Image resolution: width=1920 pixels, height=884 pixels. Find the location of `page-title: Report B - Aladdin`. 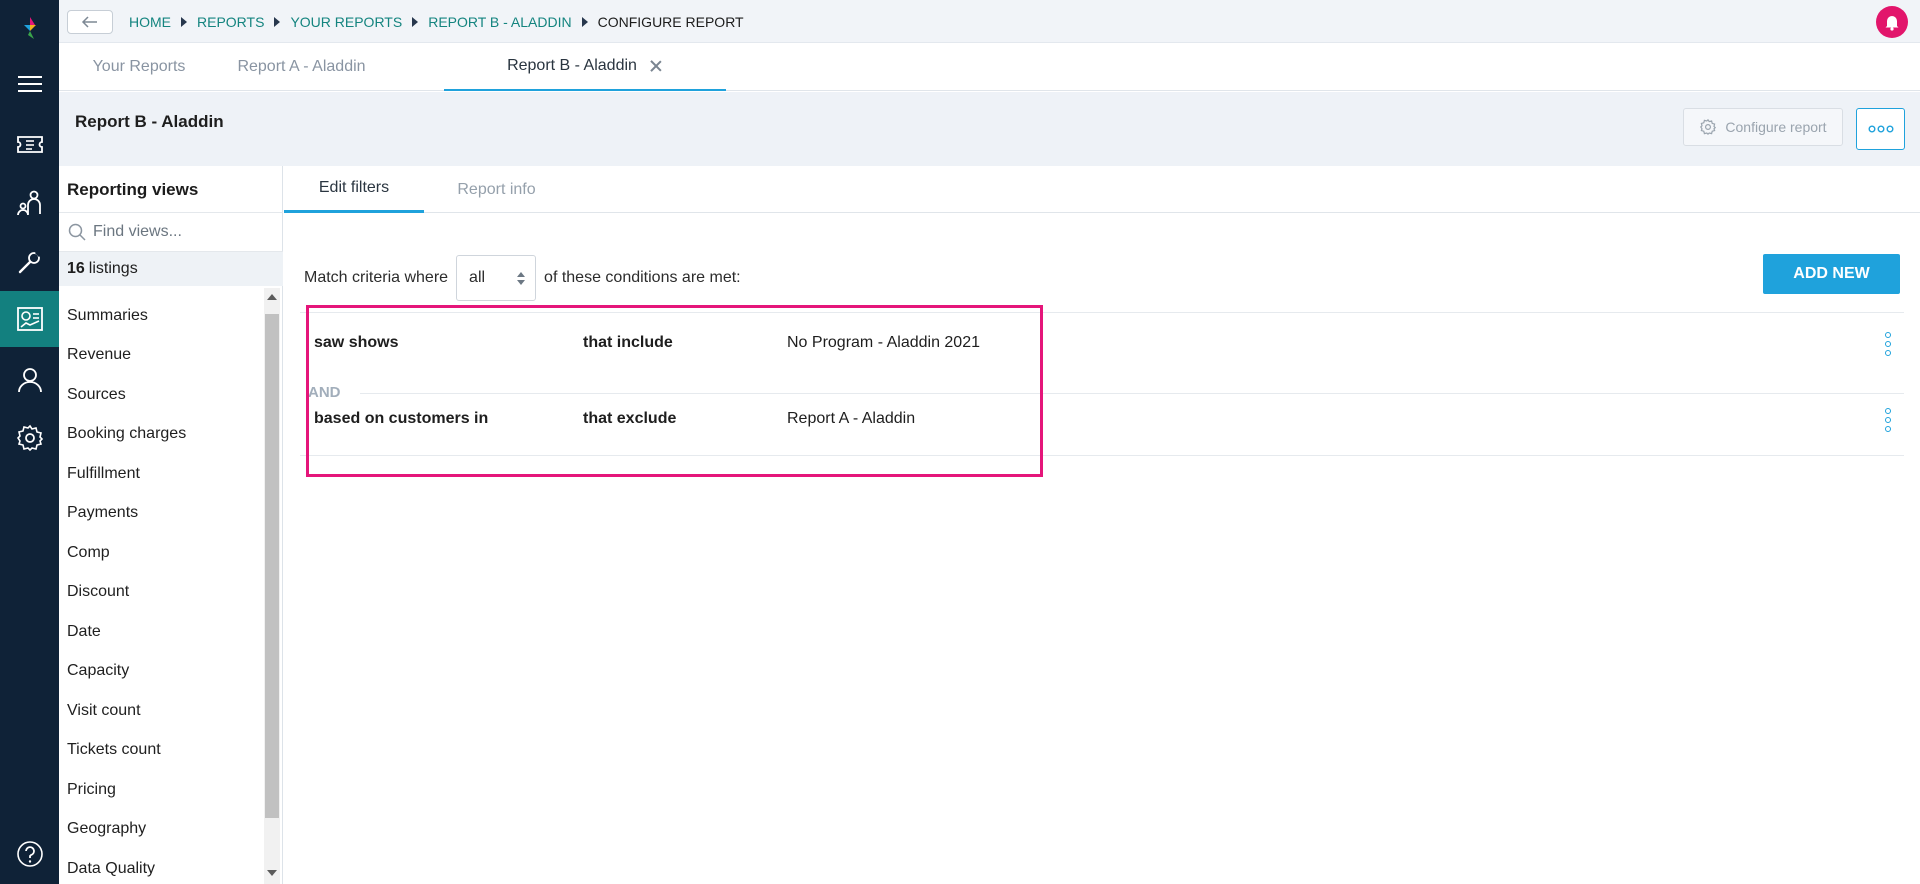

page-title: Report B - Aladdin is located at coordinates (149, 121).